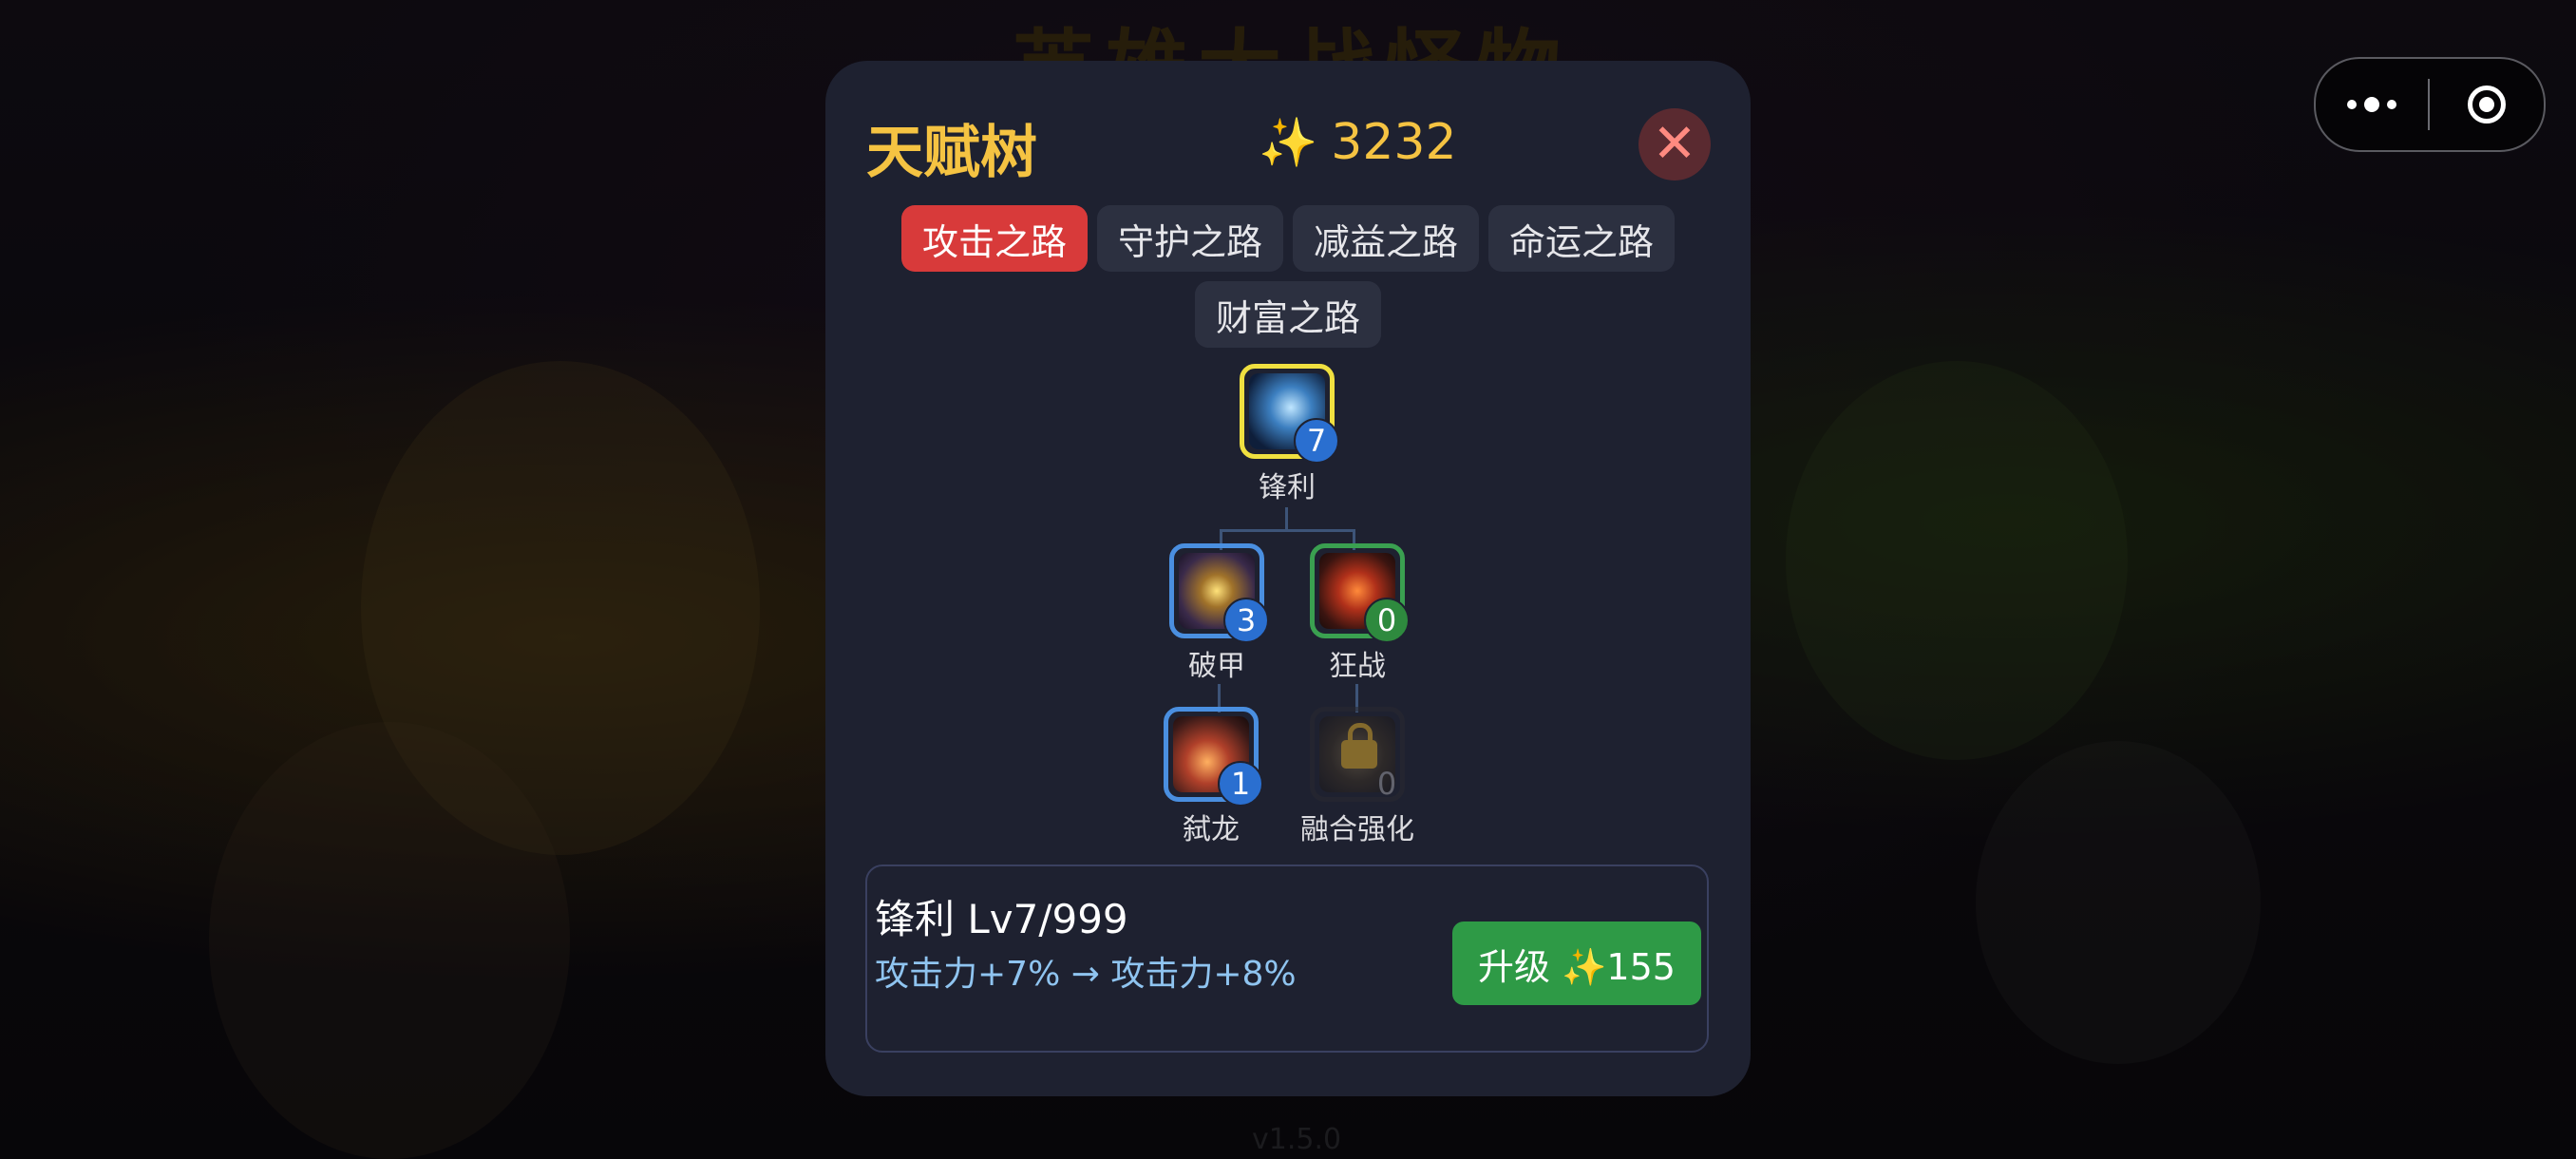  What do you see at coordinates (1246, 620) in the screenshot?
I see `level-badge: 3` at bounding box center [1246, 620].